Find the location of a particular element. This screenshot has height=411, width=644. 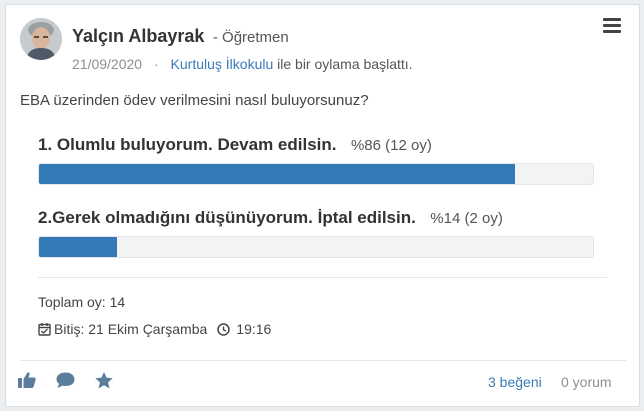

clock-icon is located at coordinates (224, 329).